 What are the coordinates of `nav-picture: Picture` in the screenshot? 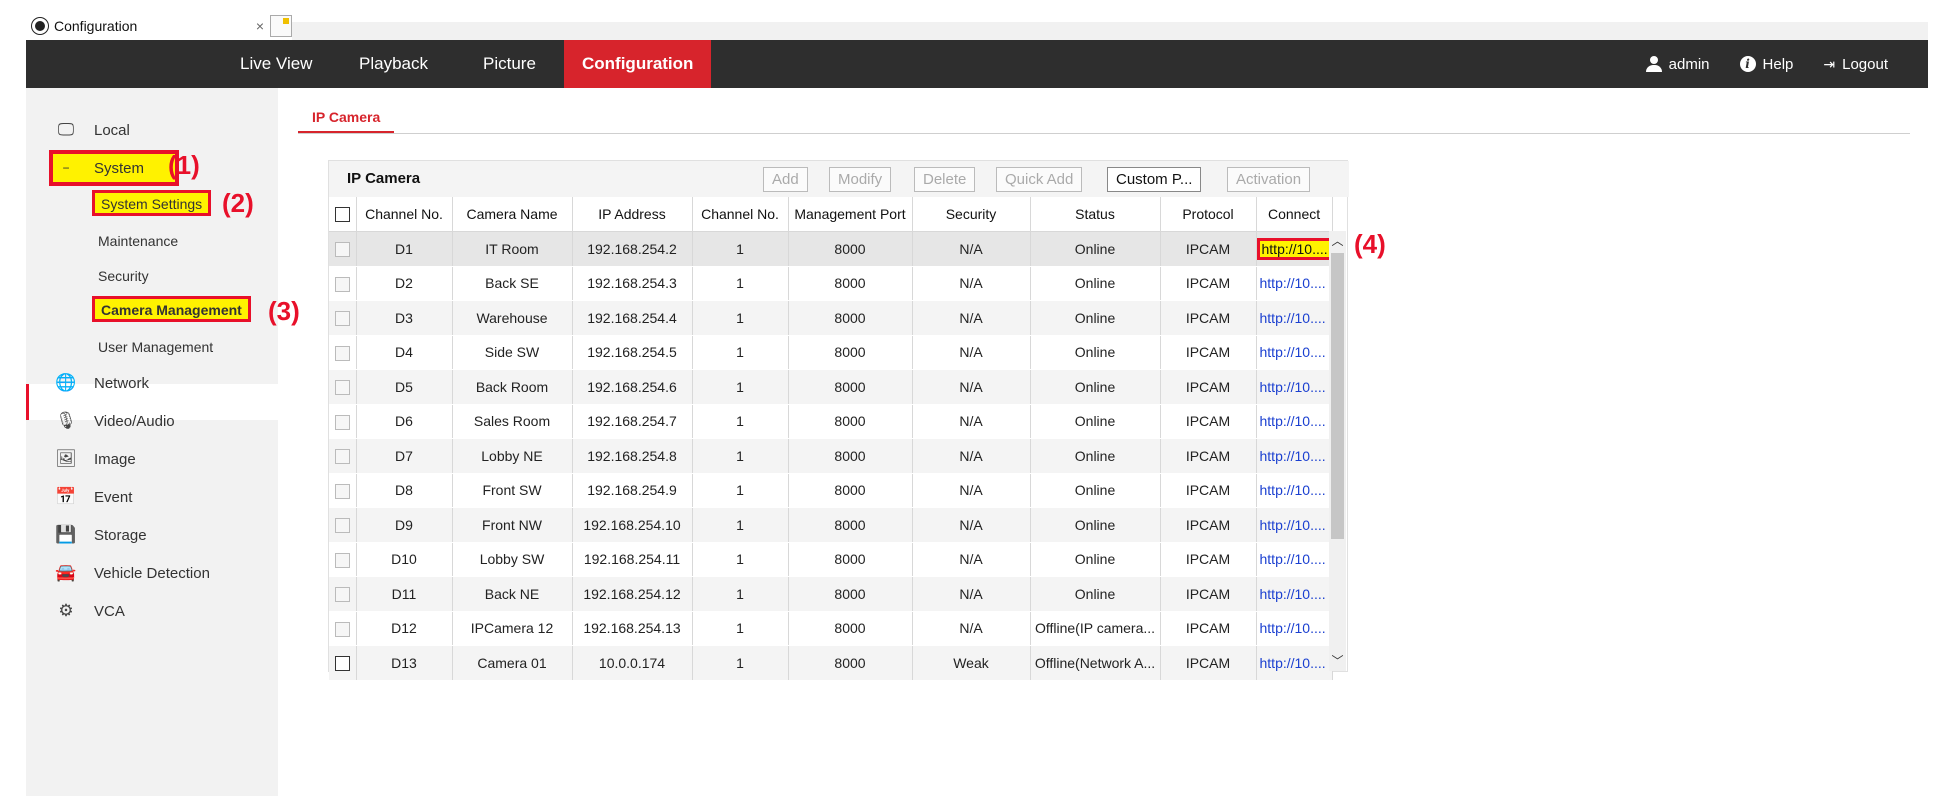 It's located at (509, 64).